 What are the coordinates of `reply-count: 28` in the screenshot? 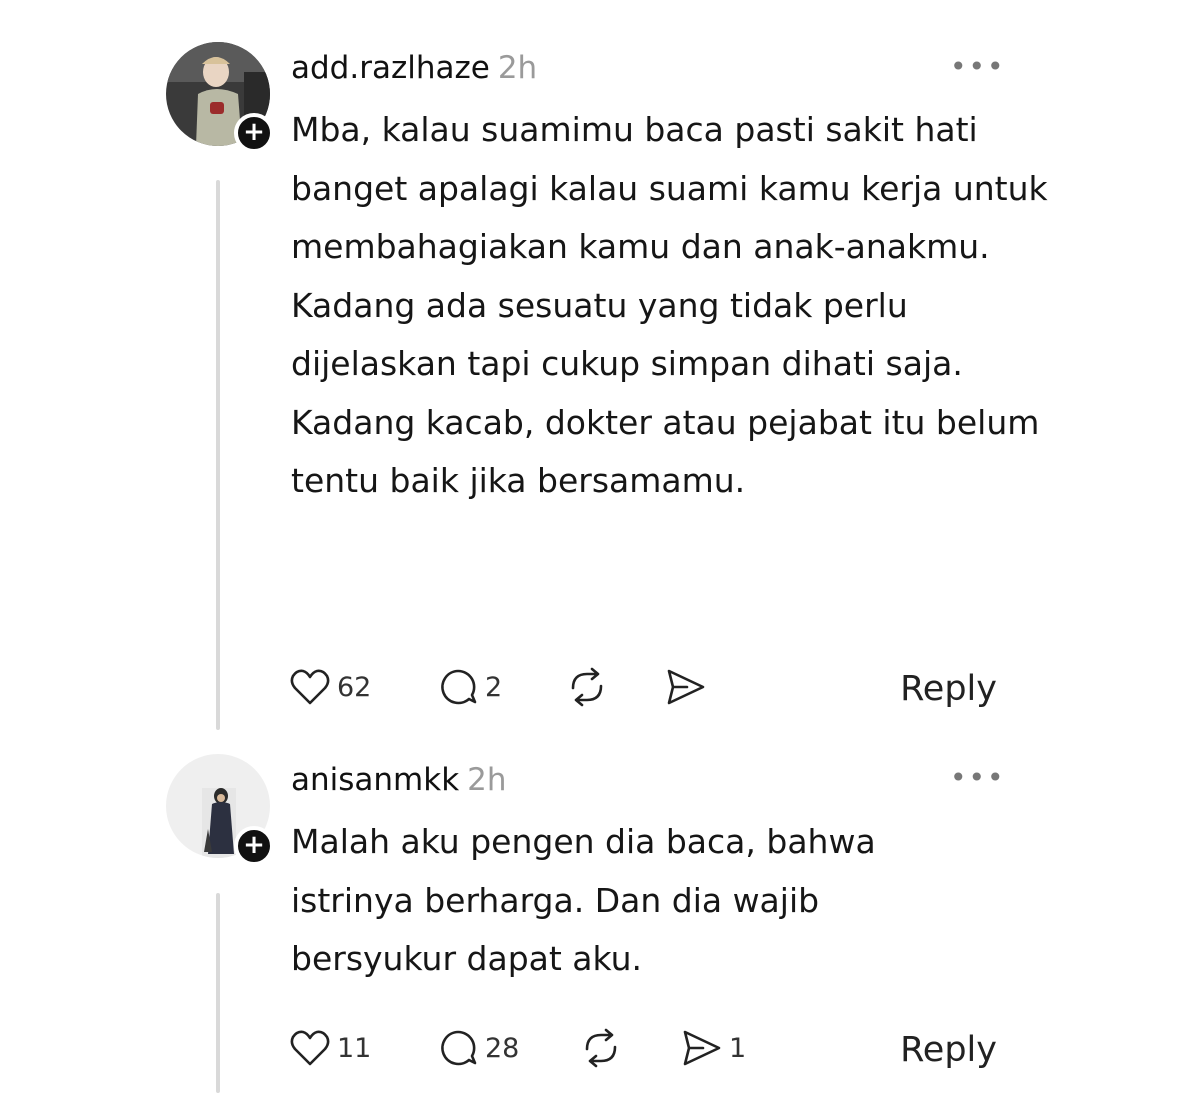 It's located at (502, 1048).